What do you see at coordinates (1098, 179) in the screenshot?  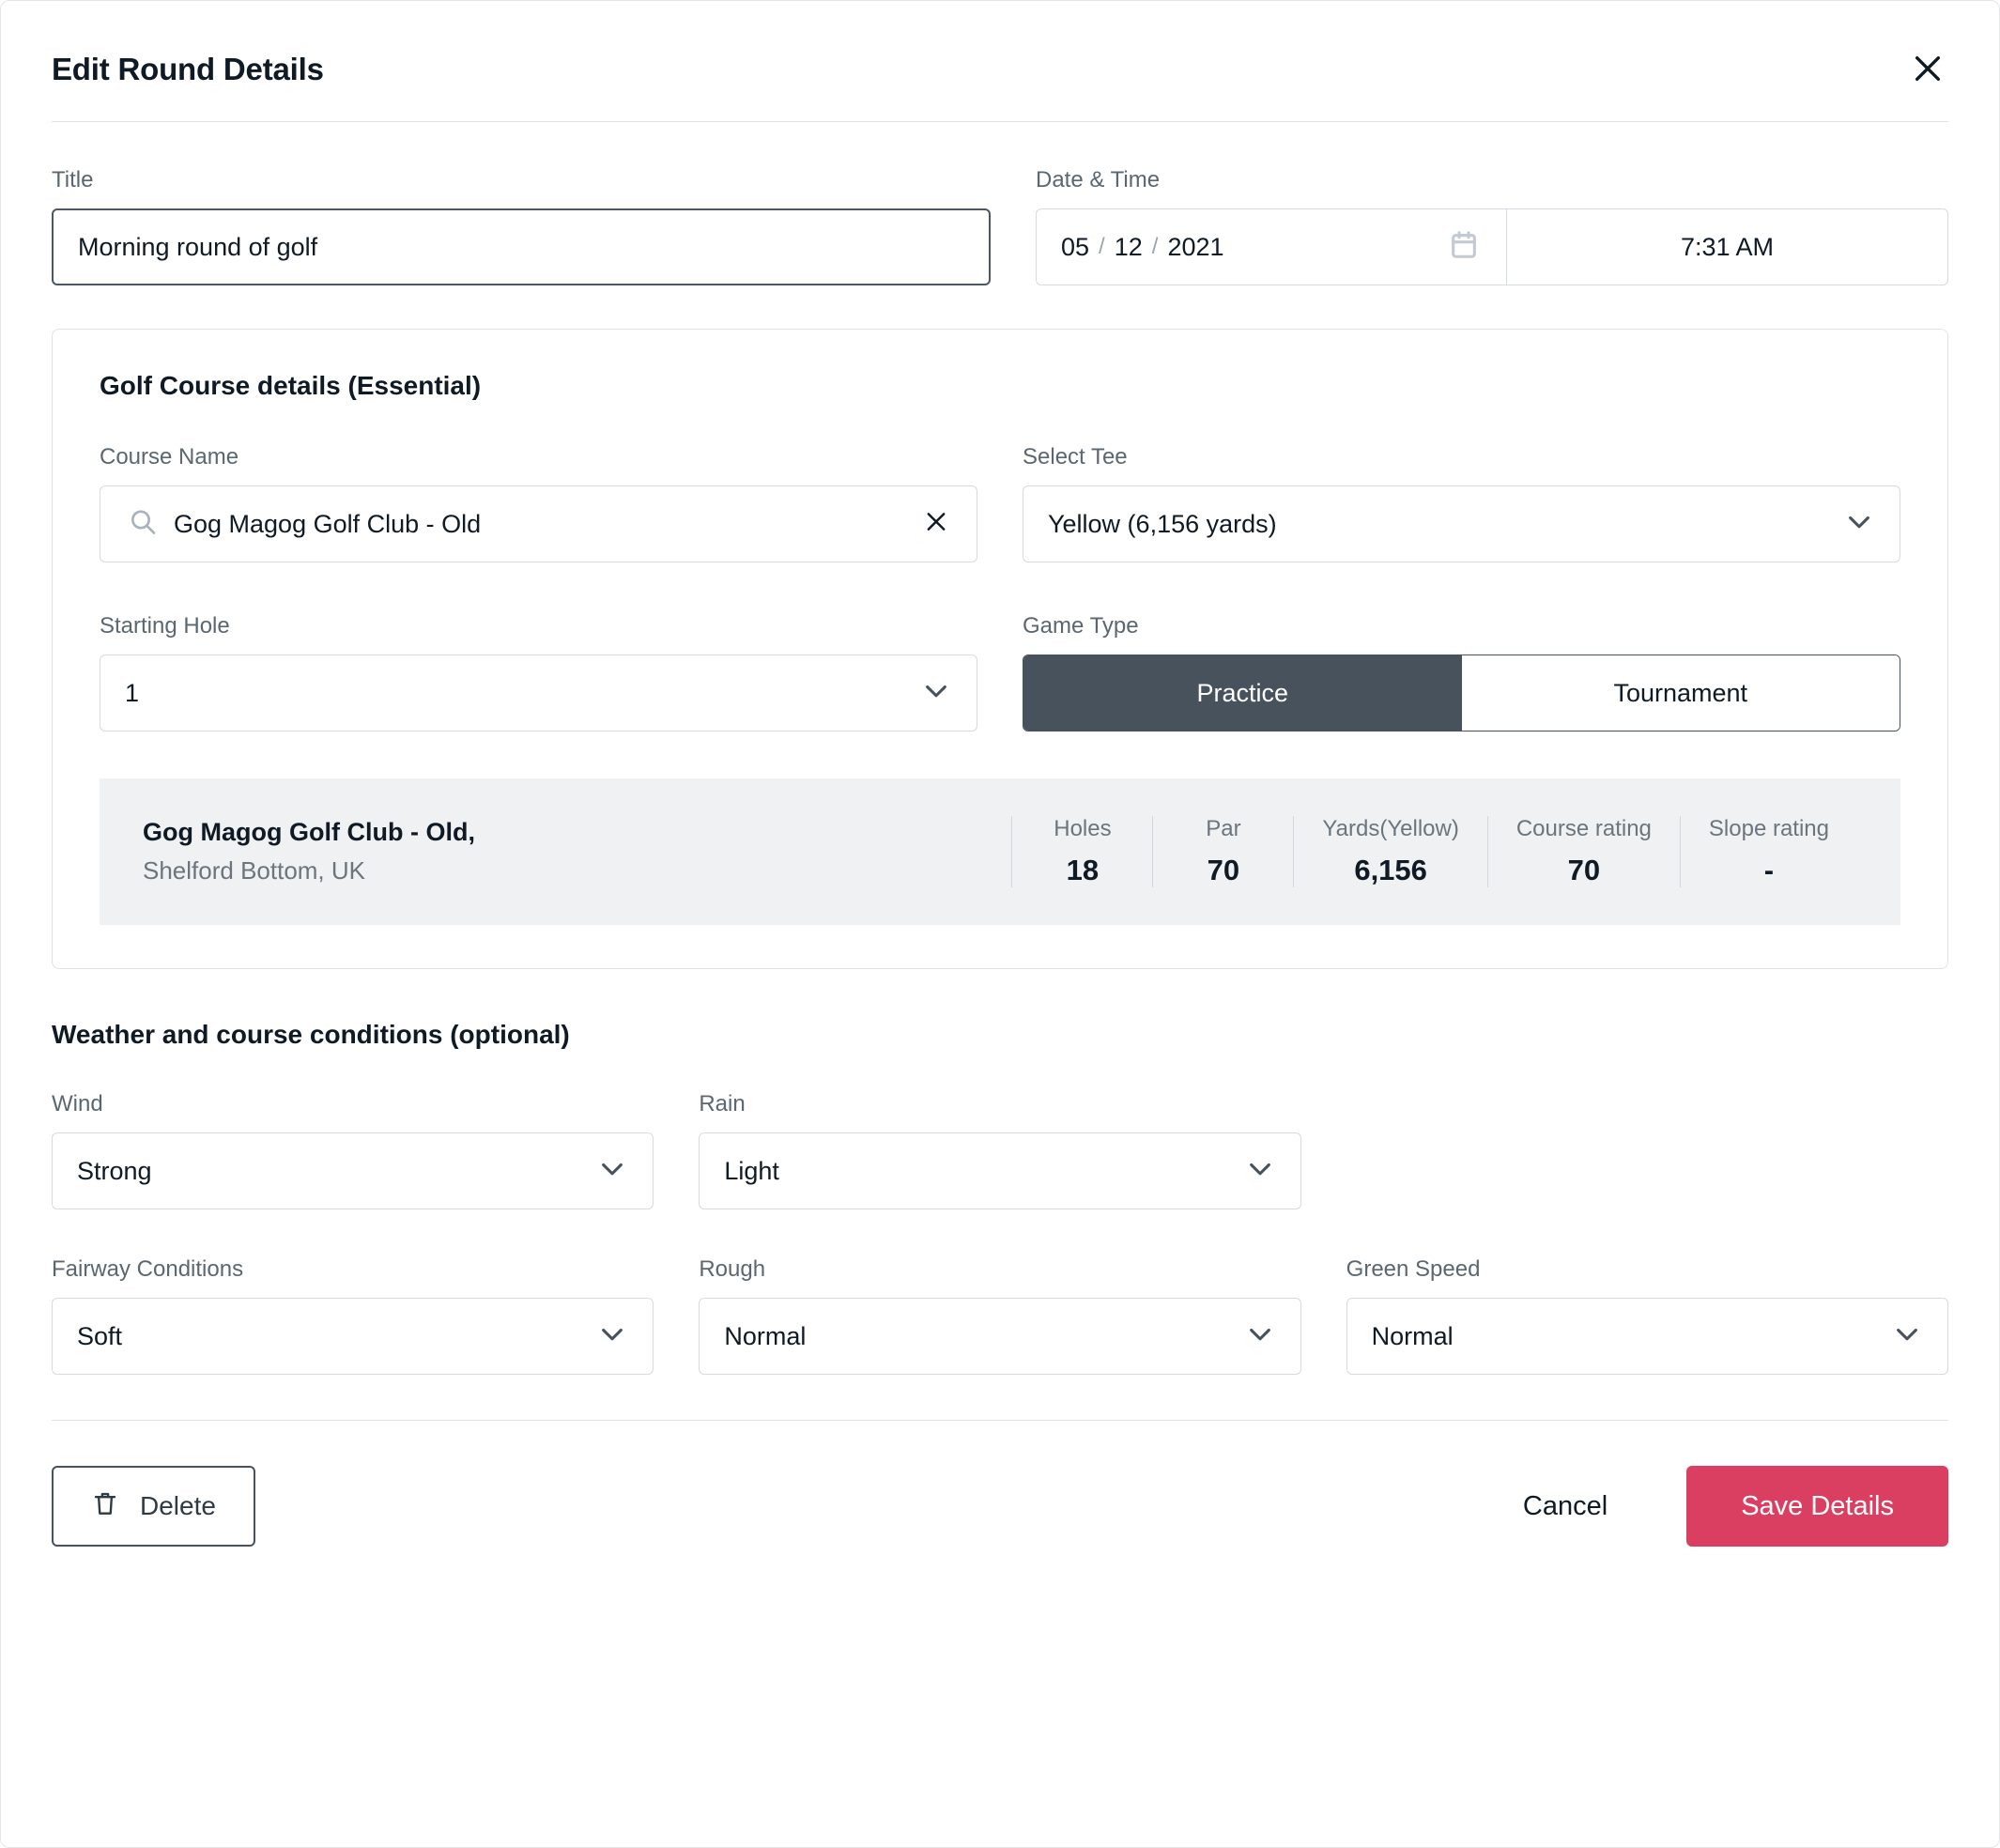 I see `datetime-label: Date & Time` at bounding box center [1098, 179].